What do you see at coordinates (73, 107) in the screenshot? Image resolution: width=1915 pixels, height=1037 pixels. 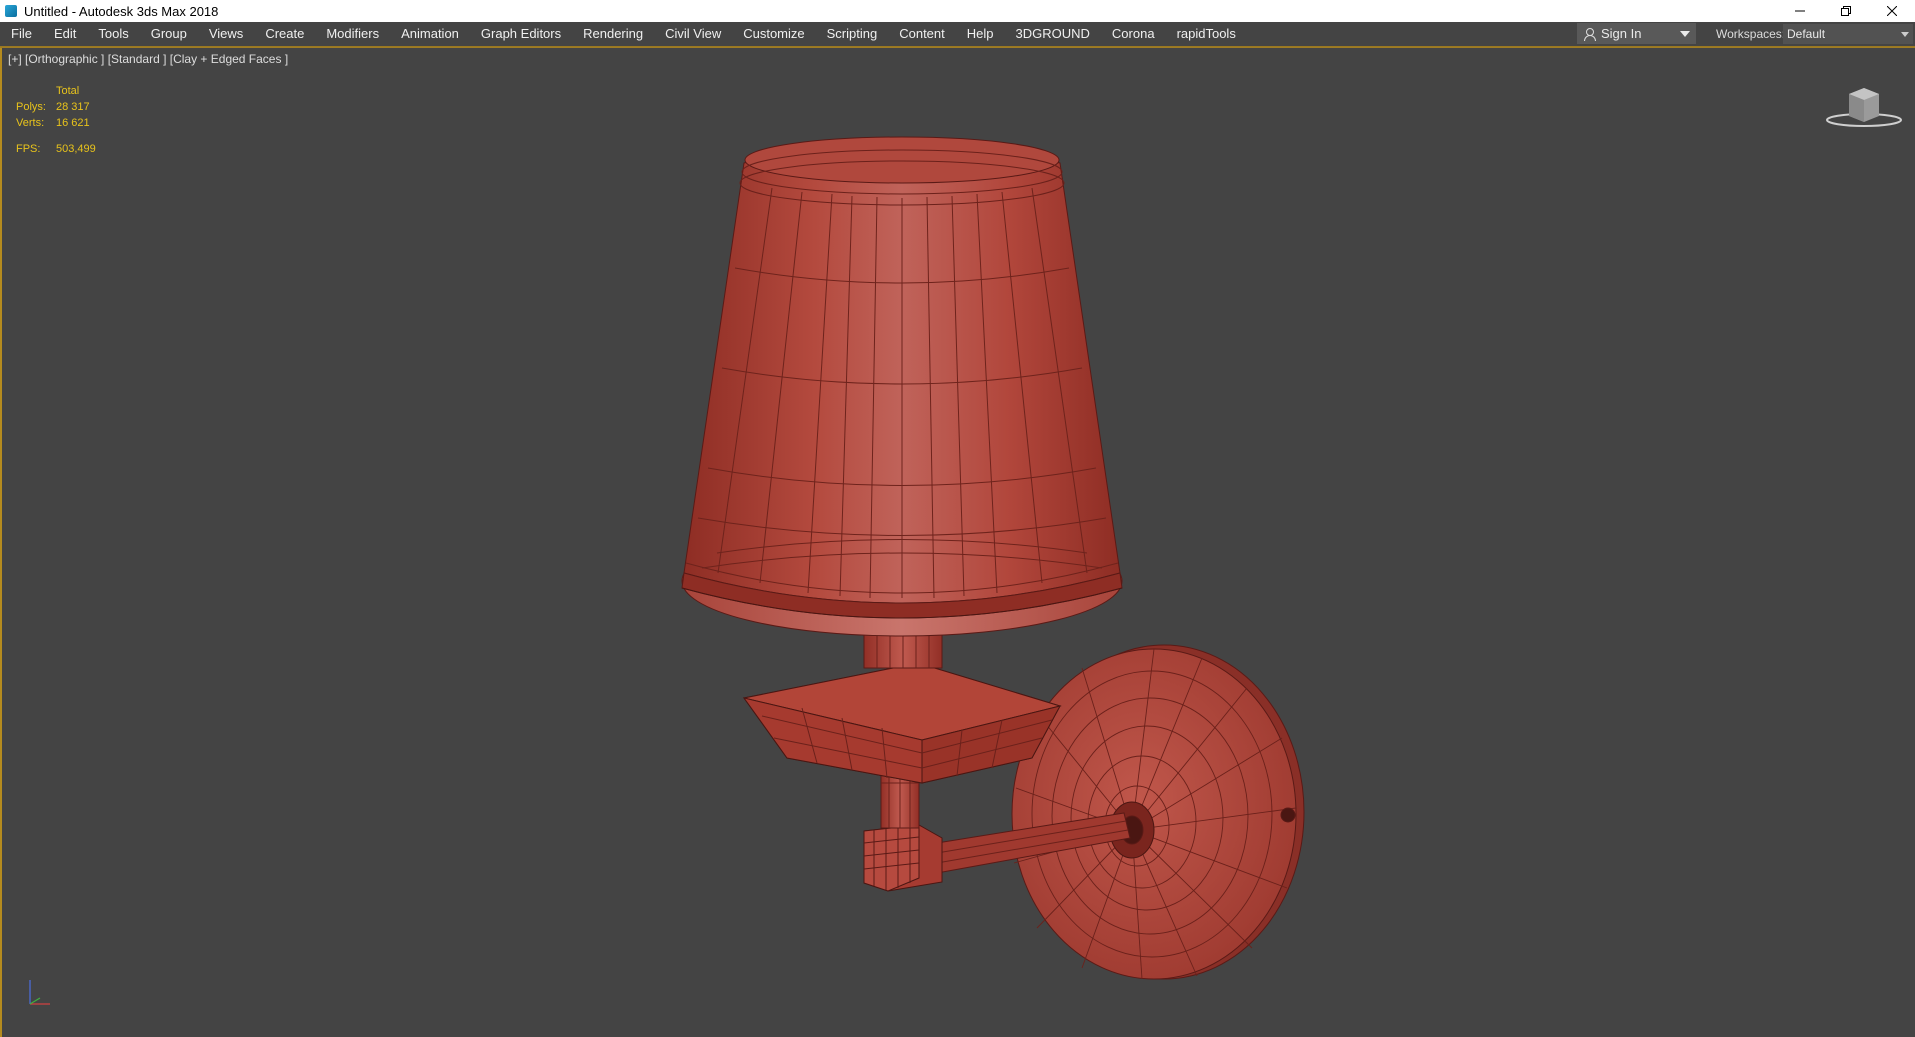 I see `polys-value: 28 317` at bounding box center [73, 107].